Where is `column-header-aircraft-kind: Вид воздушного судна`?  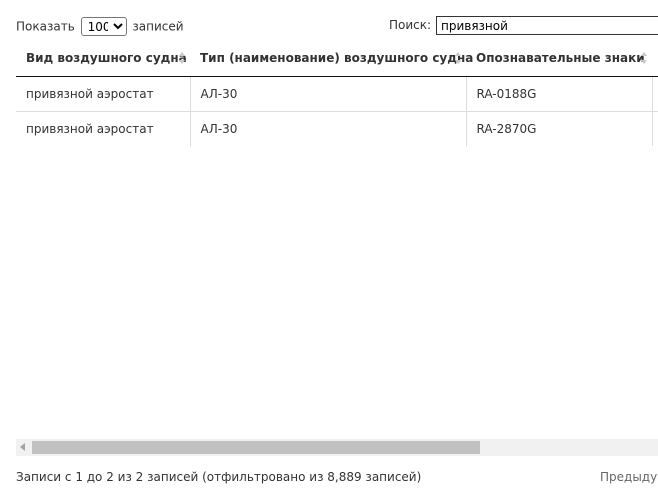
column-header-aircraft-kind: Вид воздушного судна is located at coordinates (103, 58).